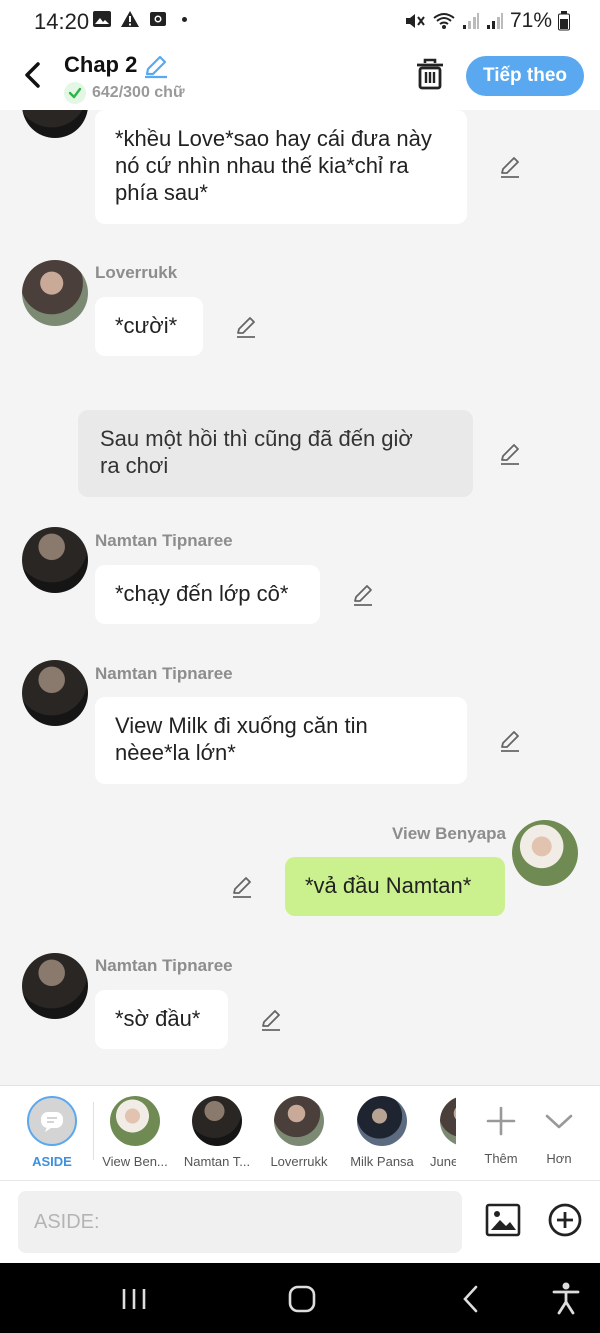  Describe the element at coordinates (138, 92) in the screenshot. I see `word-count-text: 642/300 chữ` at that location.